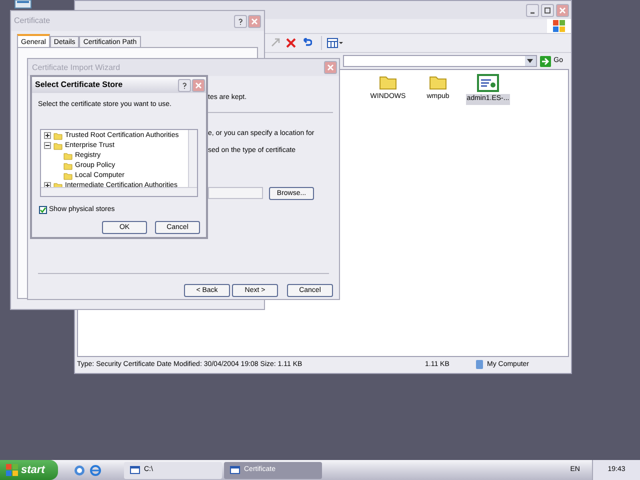 This screenshot has width=640, height=480. What do you see at coordinates (79, 470) in the screenshot?
I see `quick-launch-icon` at bounding box center [79, 470].